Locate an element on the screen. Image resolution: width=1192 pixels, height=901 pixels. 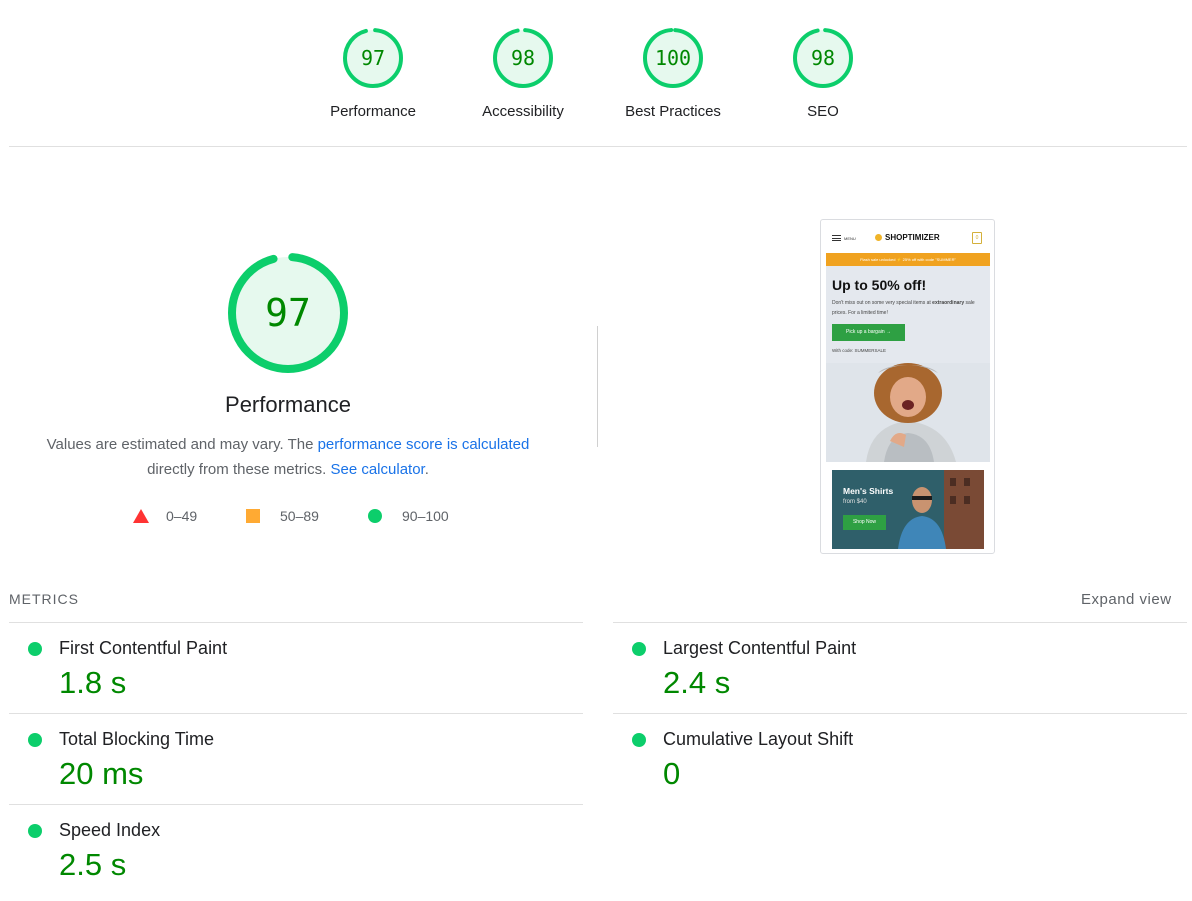
gauge-label: Best Practices is located at coordinates (673, 111).